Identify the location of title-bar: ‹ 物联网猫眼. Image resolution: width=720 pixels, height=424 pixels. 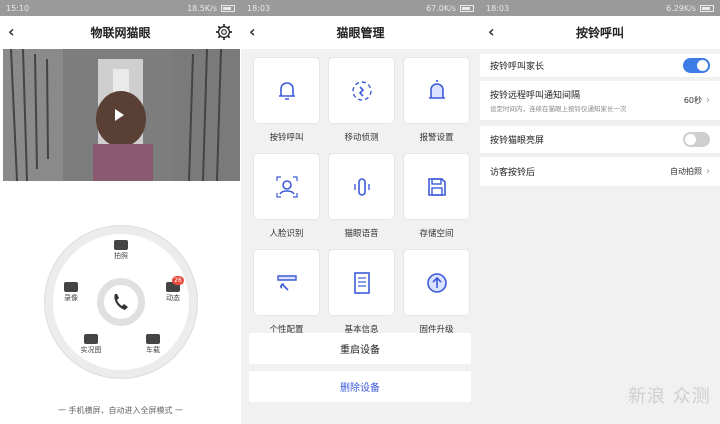
(120, 32).